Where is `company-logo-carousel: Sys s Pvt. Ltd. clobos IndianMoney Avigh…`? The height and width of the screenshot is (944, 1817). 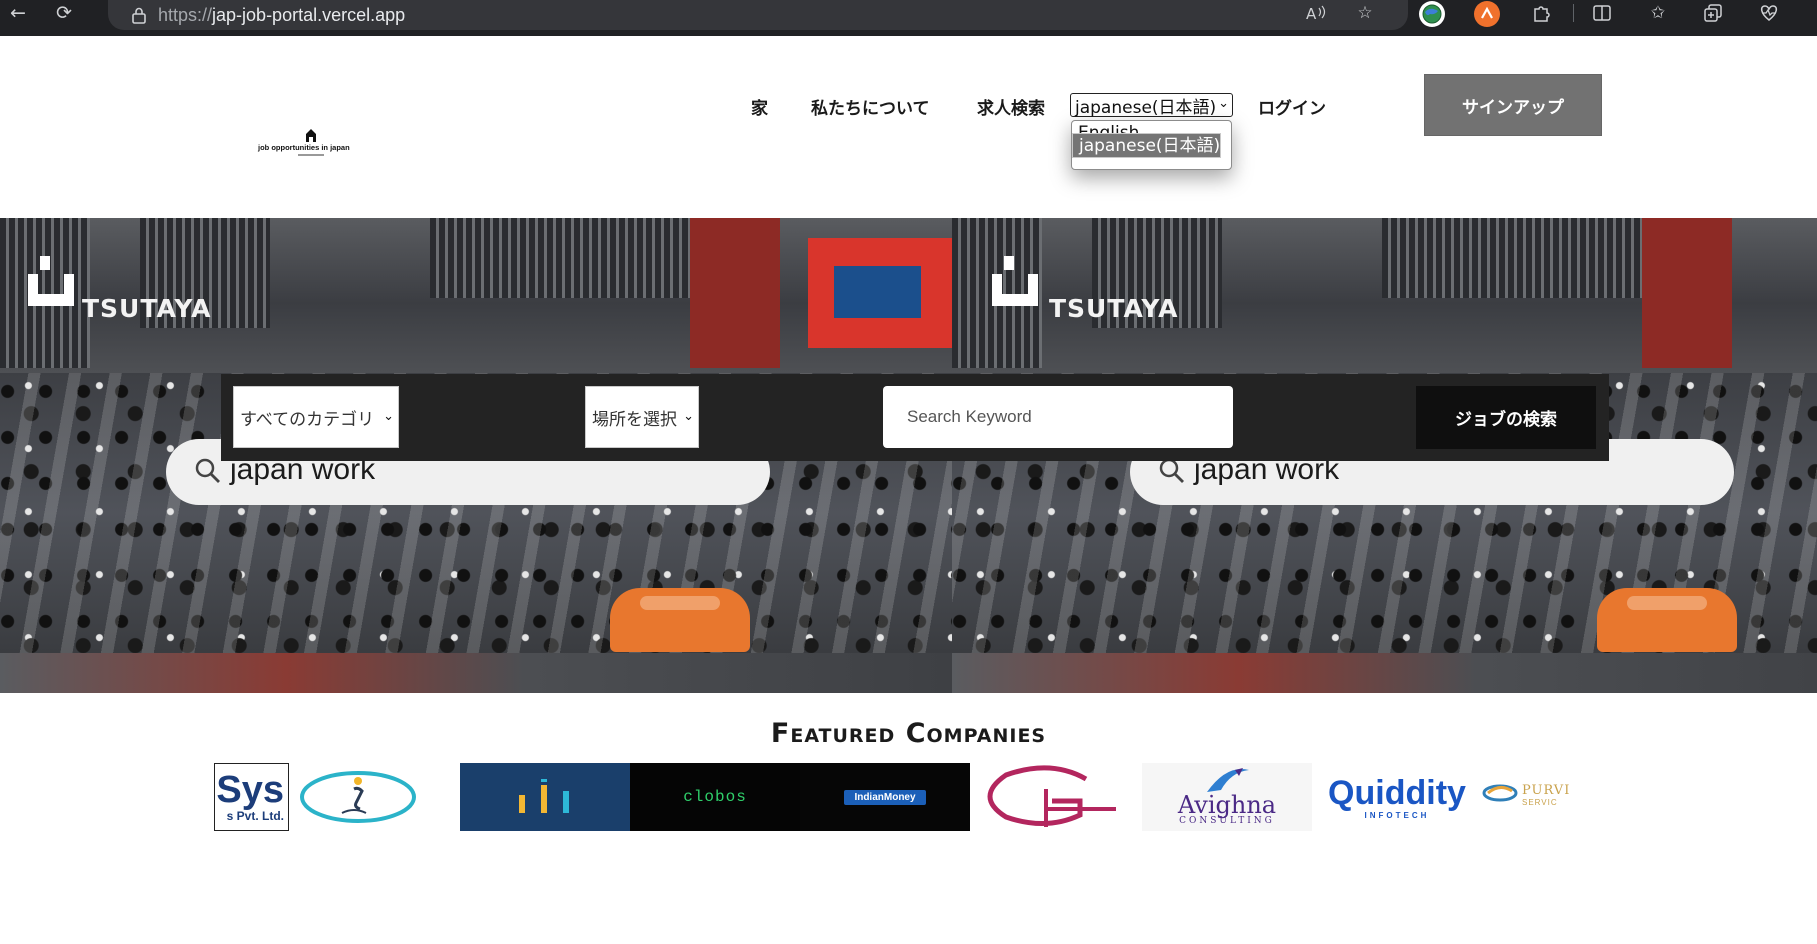 company-logo-carousel: Sys s Pvt. Ltd. clobos IndianMoney Avigh… is located at coordinates (908, 797).